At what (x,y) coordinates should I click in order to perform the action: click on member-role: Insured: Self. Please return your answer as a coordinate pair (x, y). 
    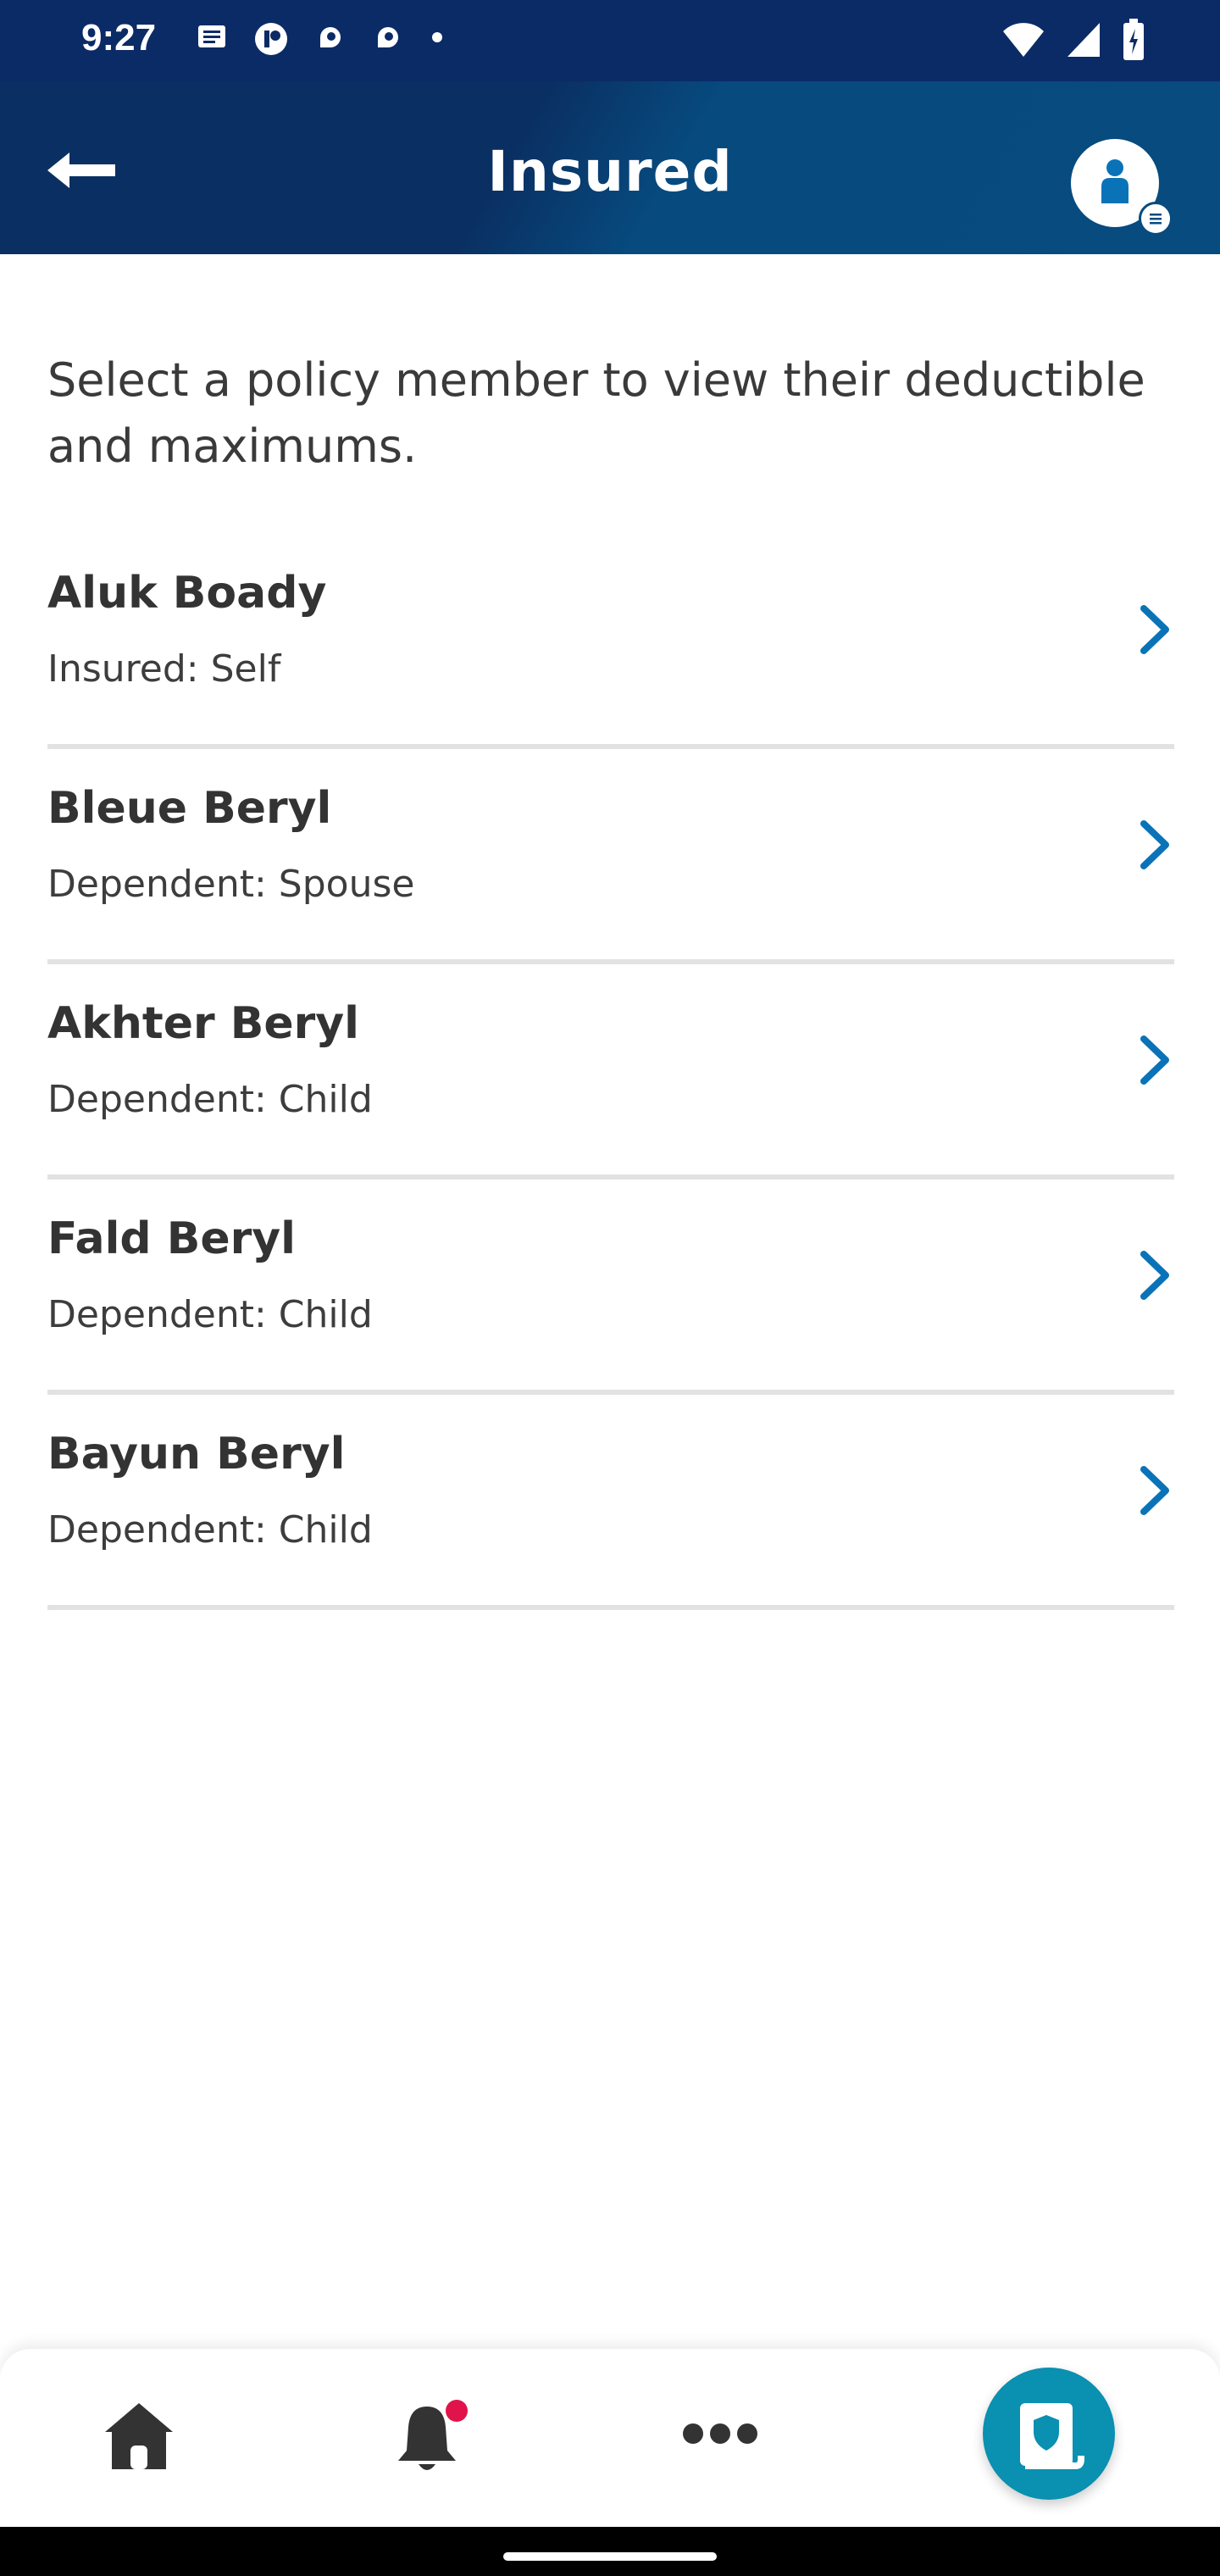
    Looking at the image, I should click on (164, 669).